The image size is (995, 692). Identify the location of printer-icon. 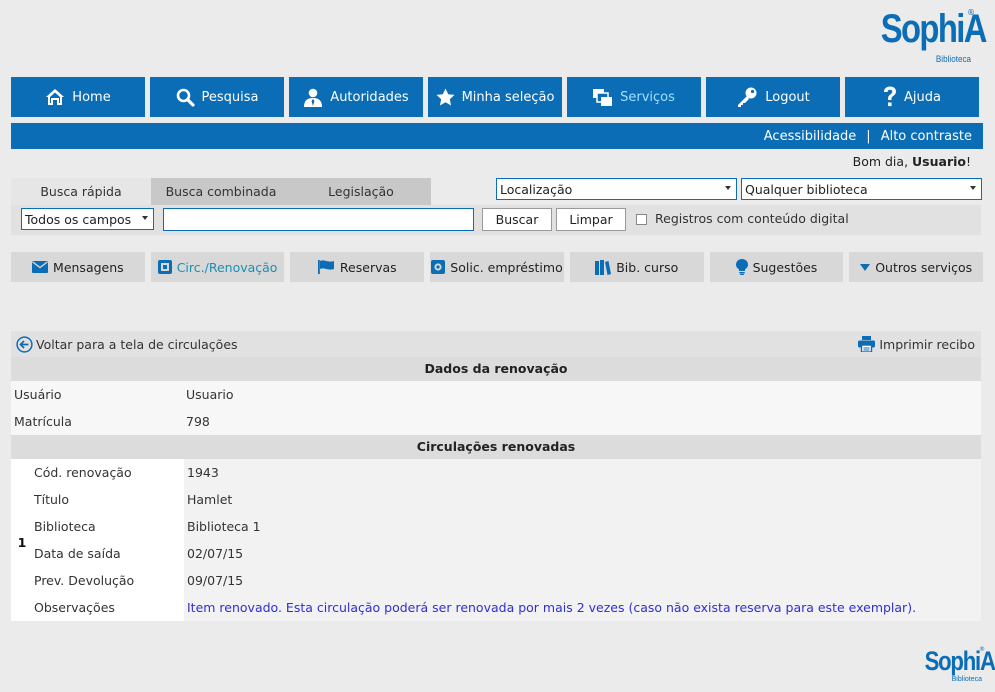
(867, 344).